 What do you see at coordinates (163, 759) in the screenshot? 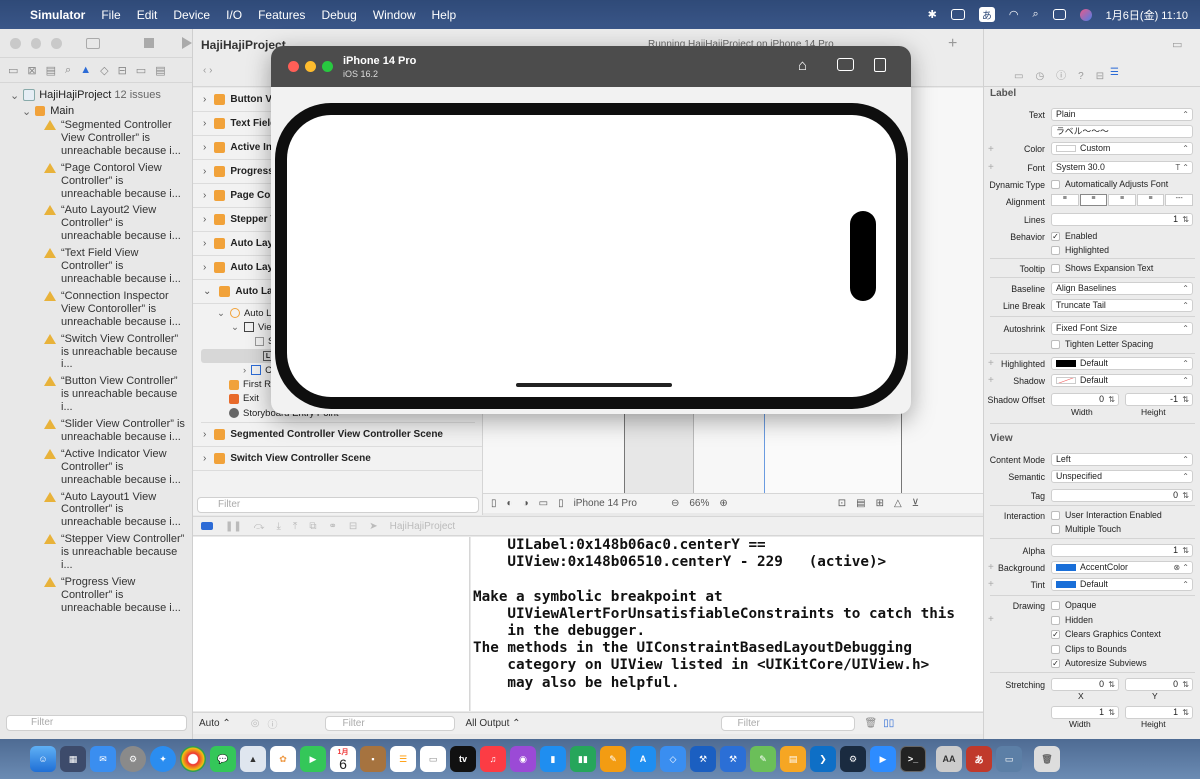
I see `safari-icon: ✦` at bounding box center [163, 759].